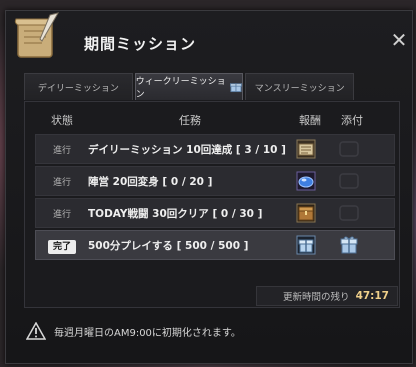  I want to click on scroll-quill-icon, so click(37, 35).